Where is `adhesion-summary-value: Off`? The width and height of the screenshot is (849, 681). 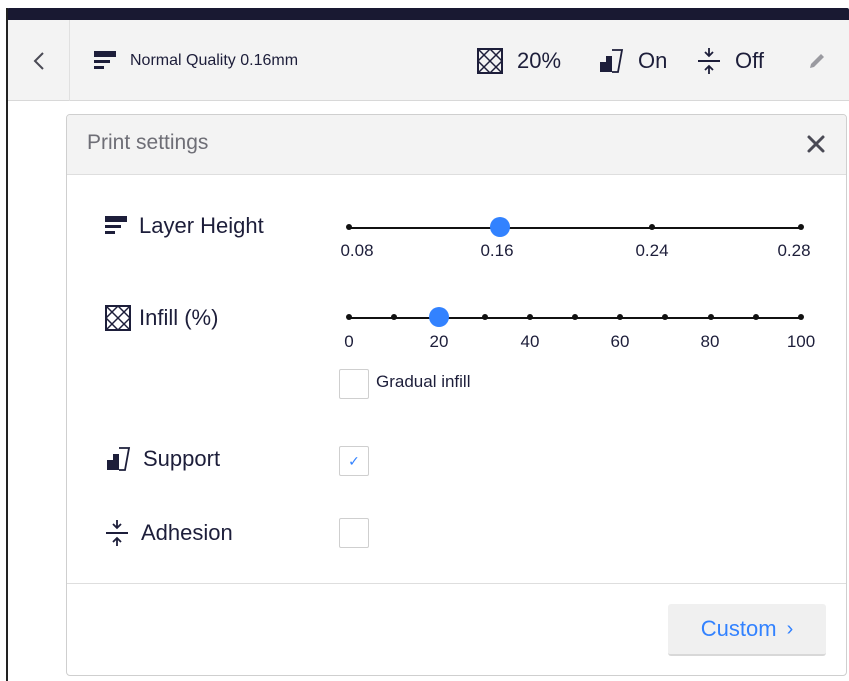
adhesion-summary-value: Off is located at coordinates (749, 60).